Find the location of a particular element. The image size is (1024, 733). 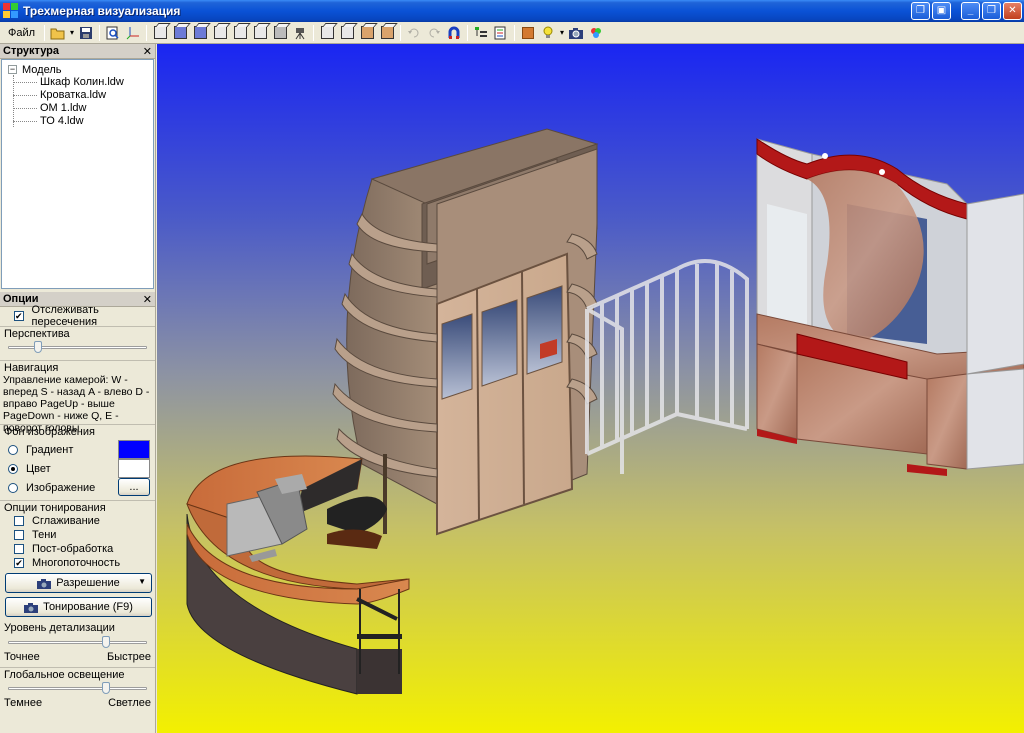

track-intersections-option: ✔ Отслеживать пересечения is located at coordinates (77, 316).